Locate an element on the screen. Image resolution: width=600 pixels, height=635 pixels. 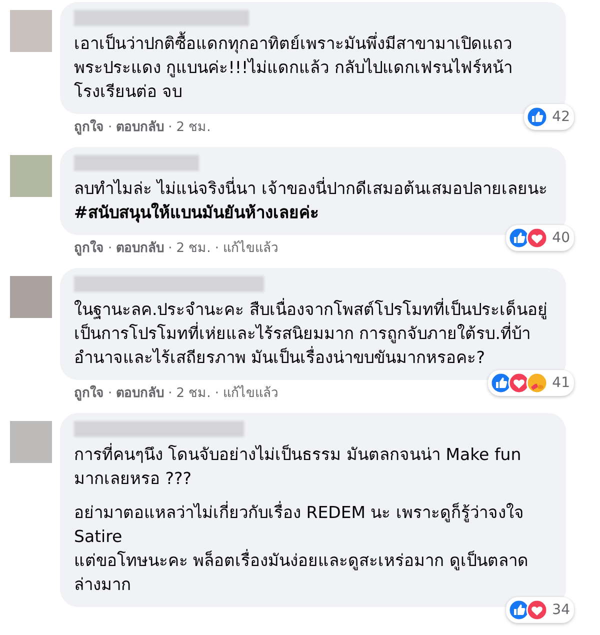
reaction-count: 41 is located at coordinates (561, 383).